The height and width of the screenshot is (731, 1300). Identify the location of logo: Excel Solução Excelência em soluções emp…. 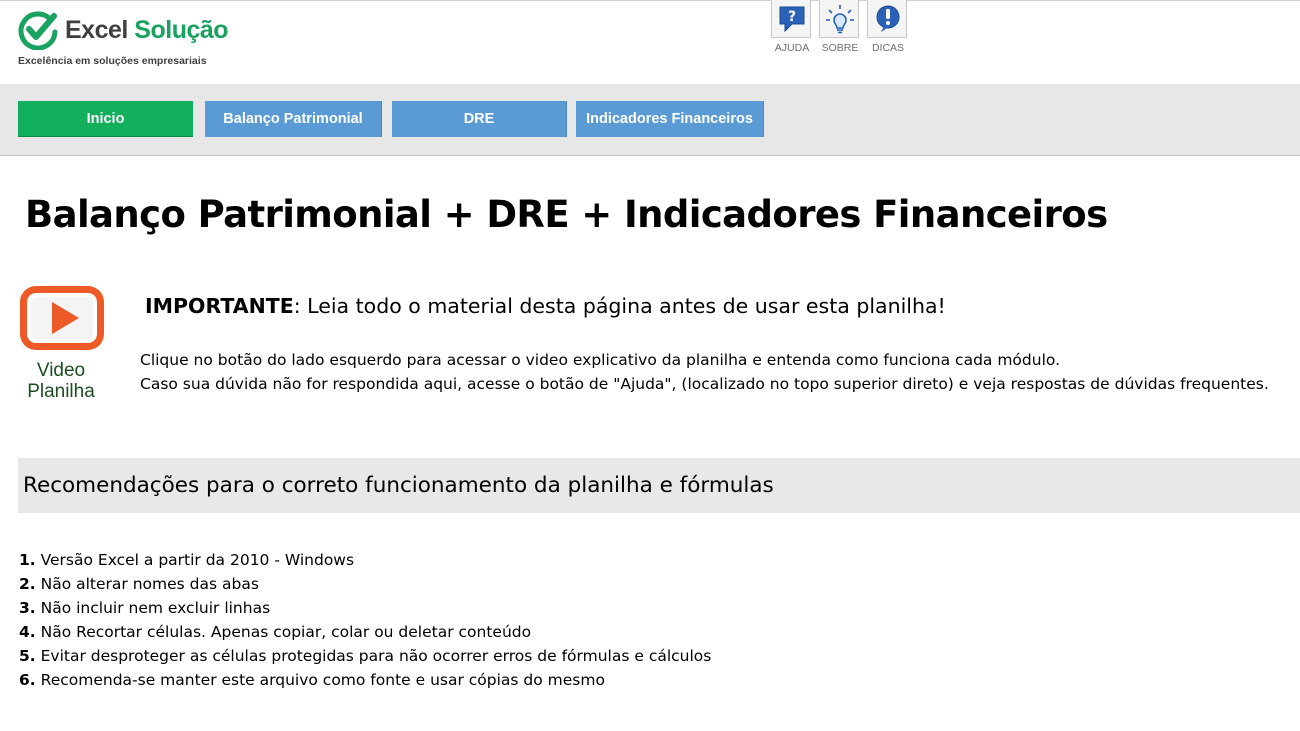
(148, 42).